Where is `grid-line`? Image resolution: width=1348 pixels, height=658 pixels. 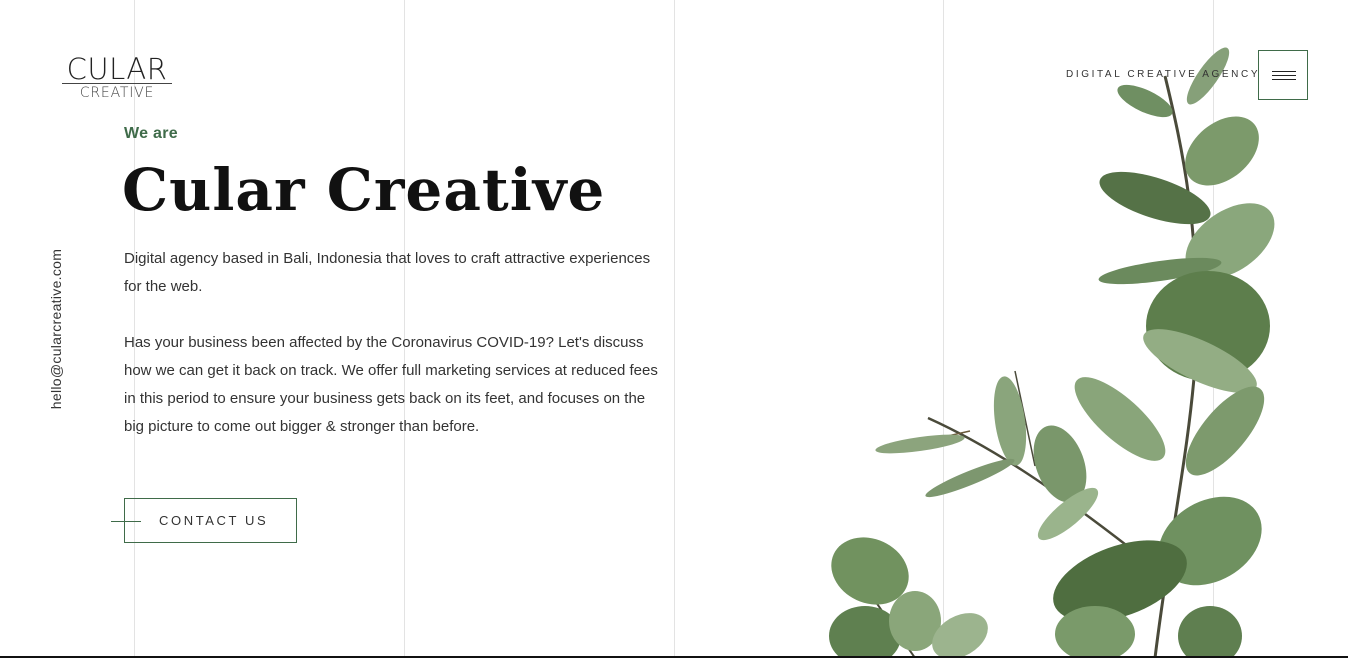
grid-line is located at coordinates (674, 329).